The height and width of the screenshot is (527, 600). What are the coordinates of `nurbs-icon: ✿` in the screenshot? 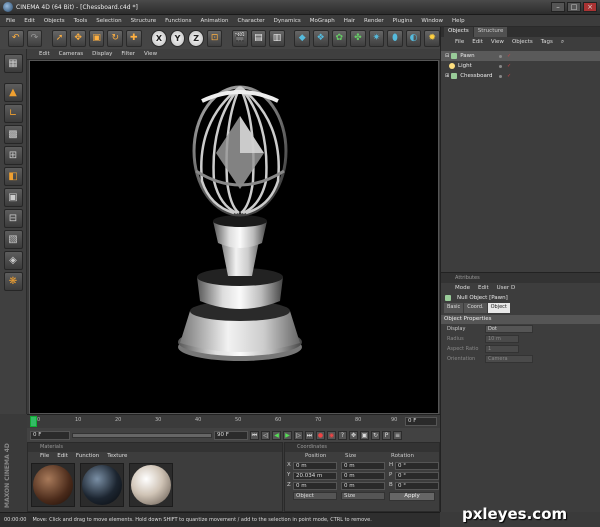 It's located at (339, 38).